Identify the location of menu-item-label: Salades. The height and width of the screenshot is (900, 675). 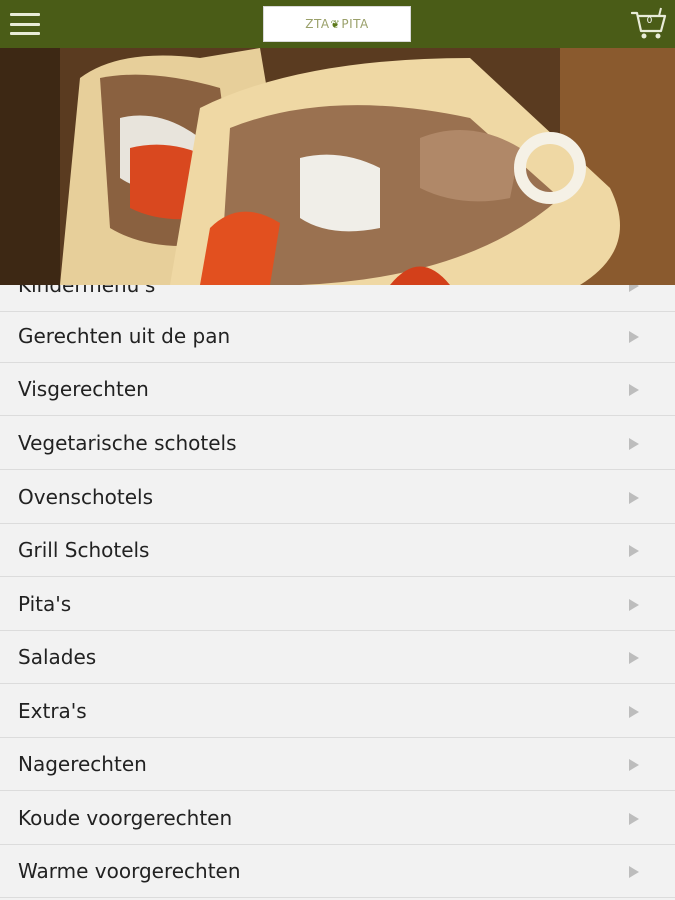
(57, 657).